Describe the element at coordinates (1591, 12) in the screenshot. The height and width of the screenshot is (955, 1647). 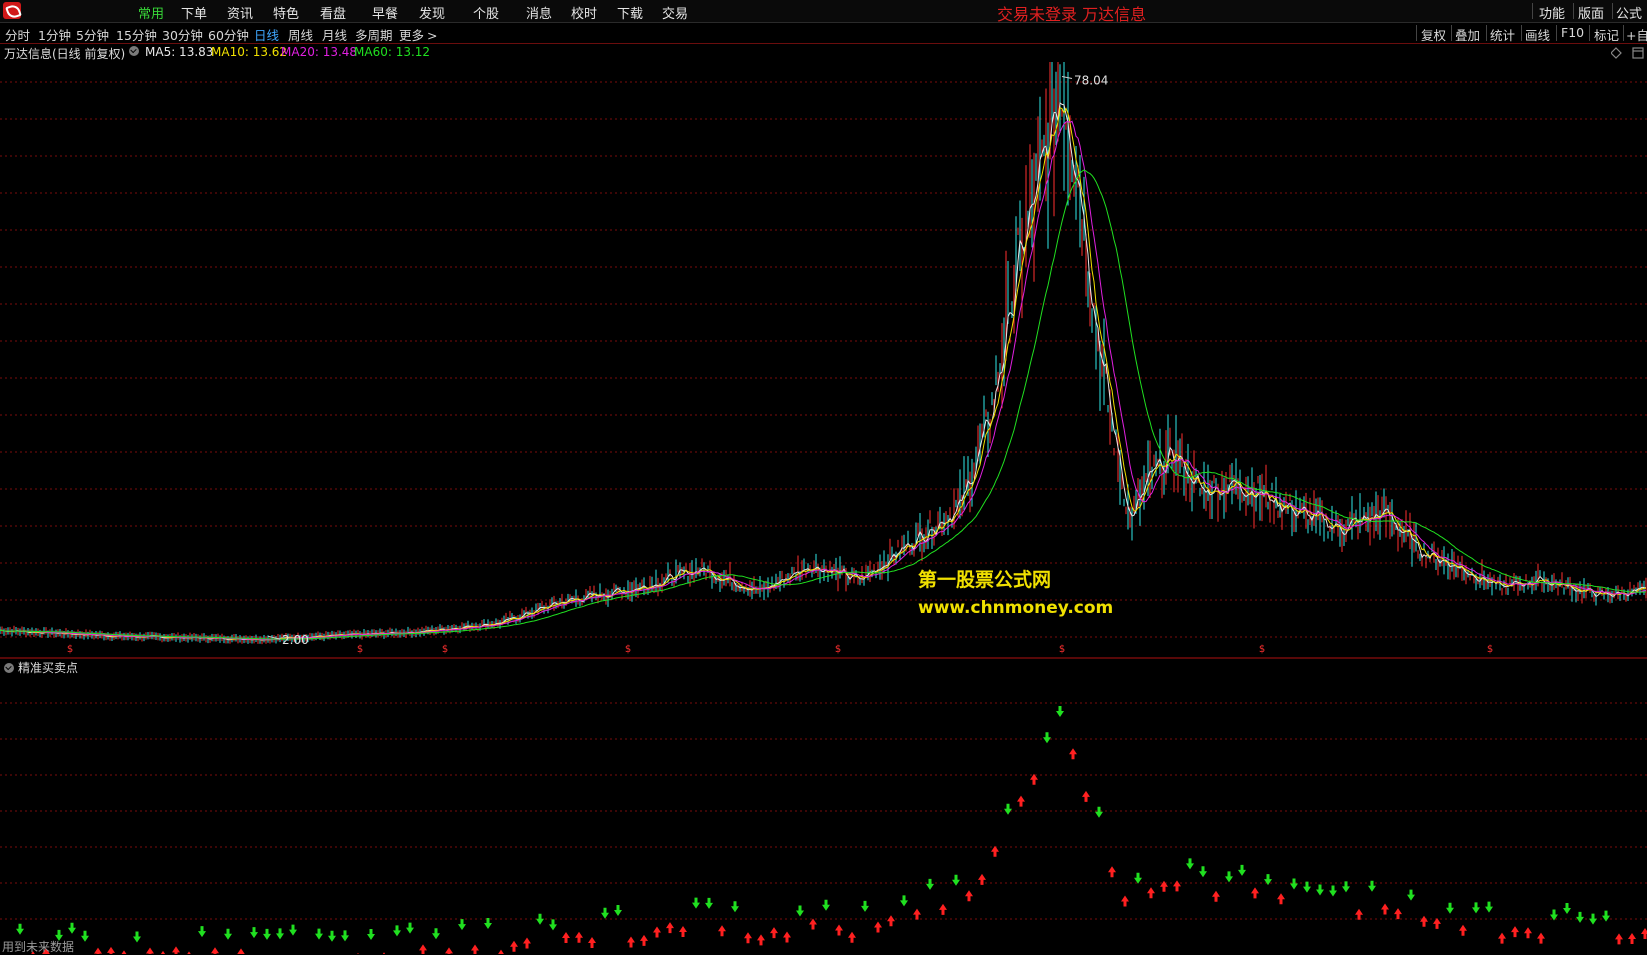
I see `menu-item-layout: 版面` at that location.